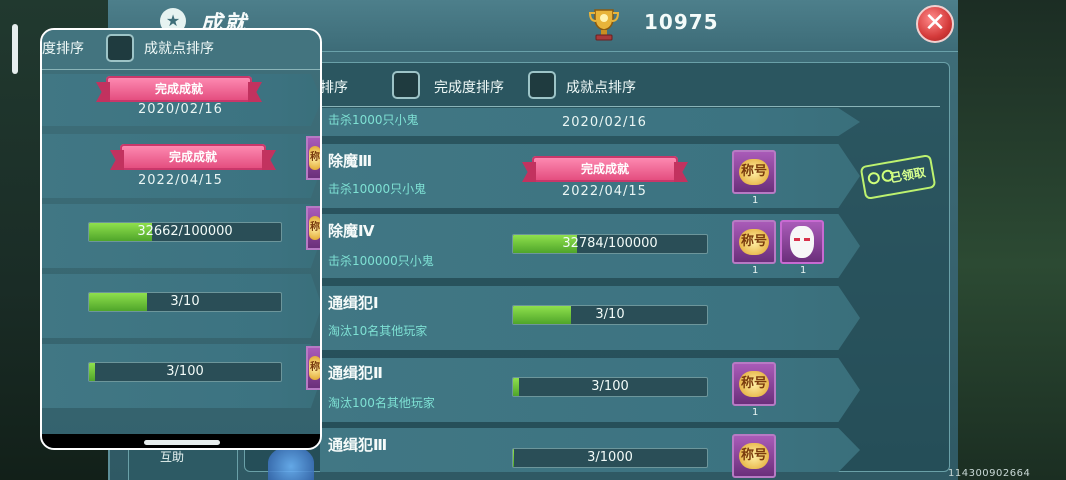 The image size is (1066, 480). What do you see at coordinates (172, 457) in the screenshot?
I see `assist-label: 互助` at bounding box center [172, 457].